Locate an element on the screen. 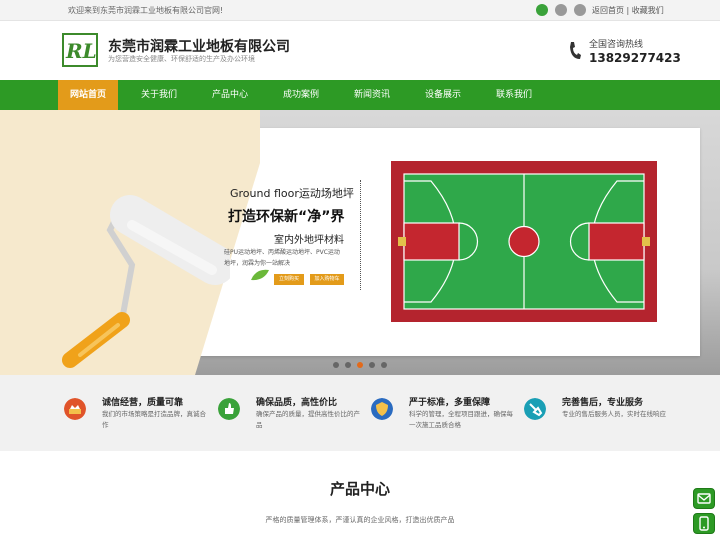 This screenshot has width=720, height=540. feature-desc: 我们的市场策略是打造品牌，真诚合作 is located at coordinates (154, 419).